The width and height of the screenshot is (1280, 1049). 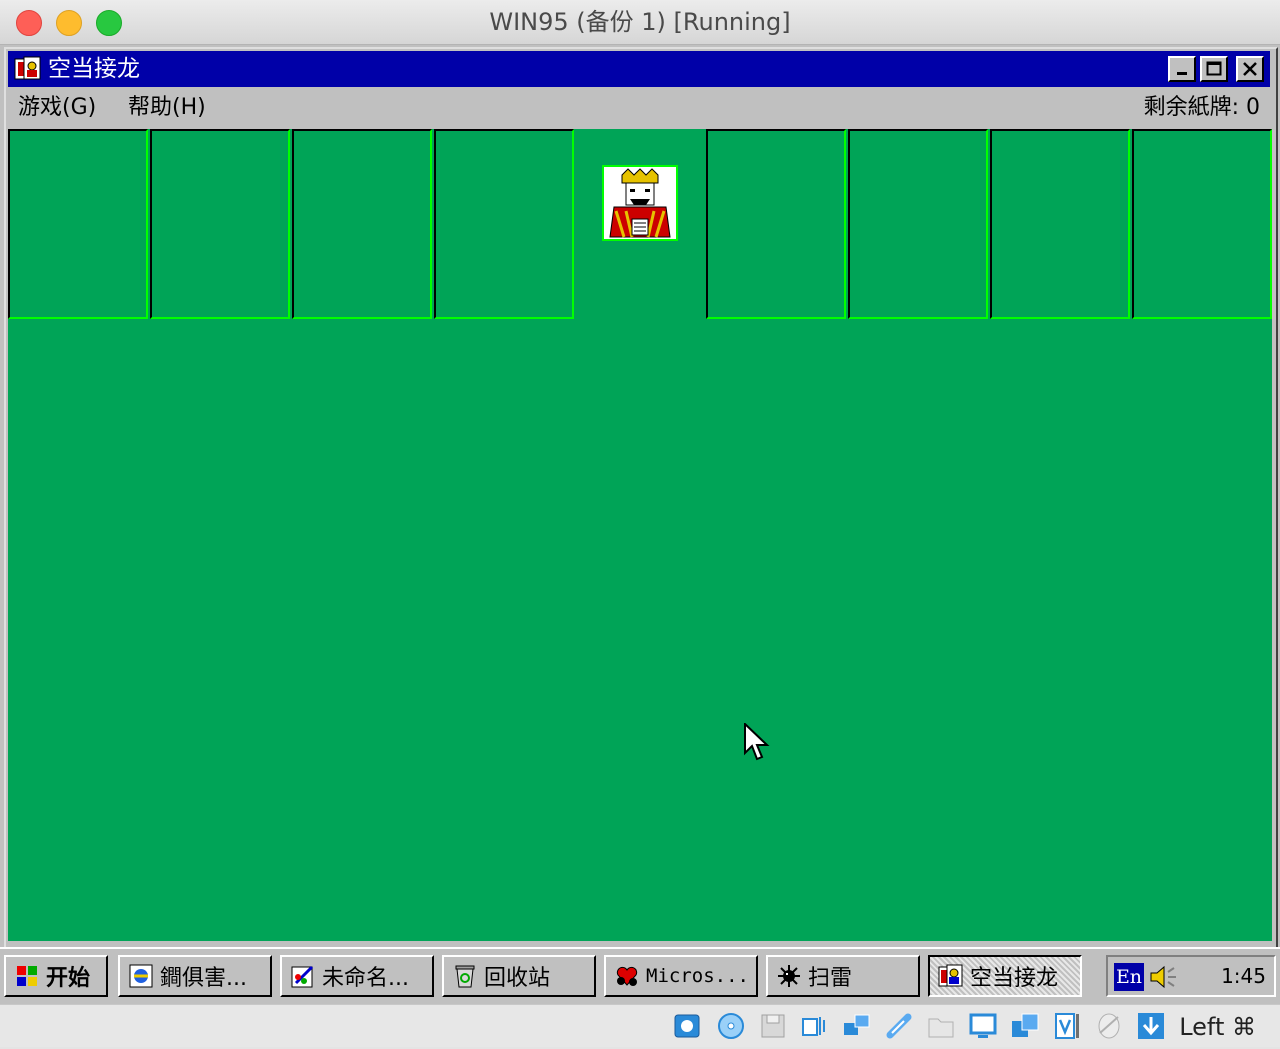 What do you see at coordinates (1182, 69) in the screenshot?
I see `minimize-button` at bounding box center [1182, 69].